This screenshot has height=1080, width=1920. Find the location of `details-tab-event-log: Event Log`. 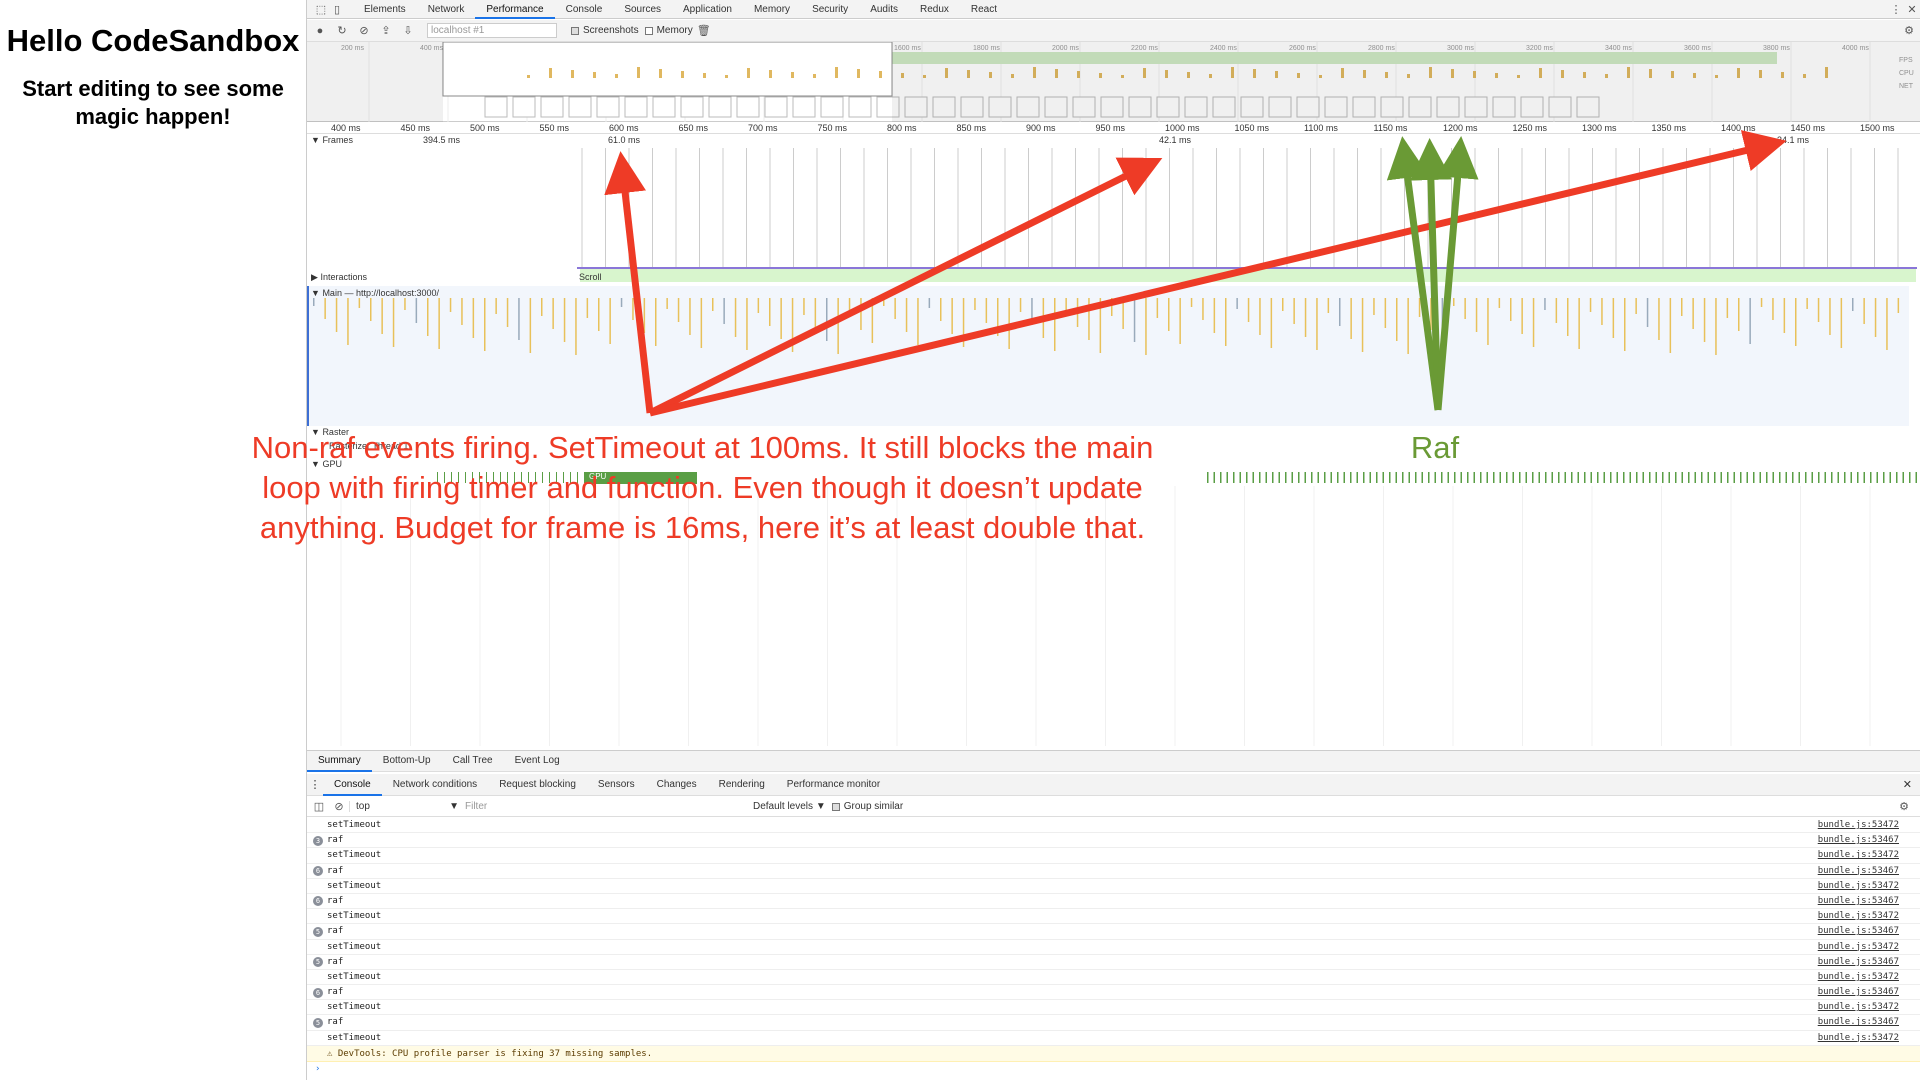

details-tab-event-log: Event Log is located at coordinates (537, 761).